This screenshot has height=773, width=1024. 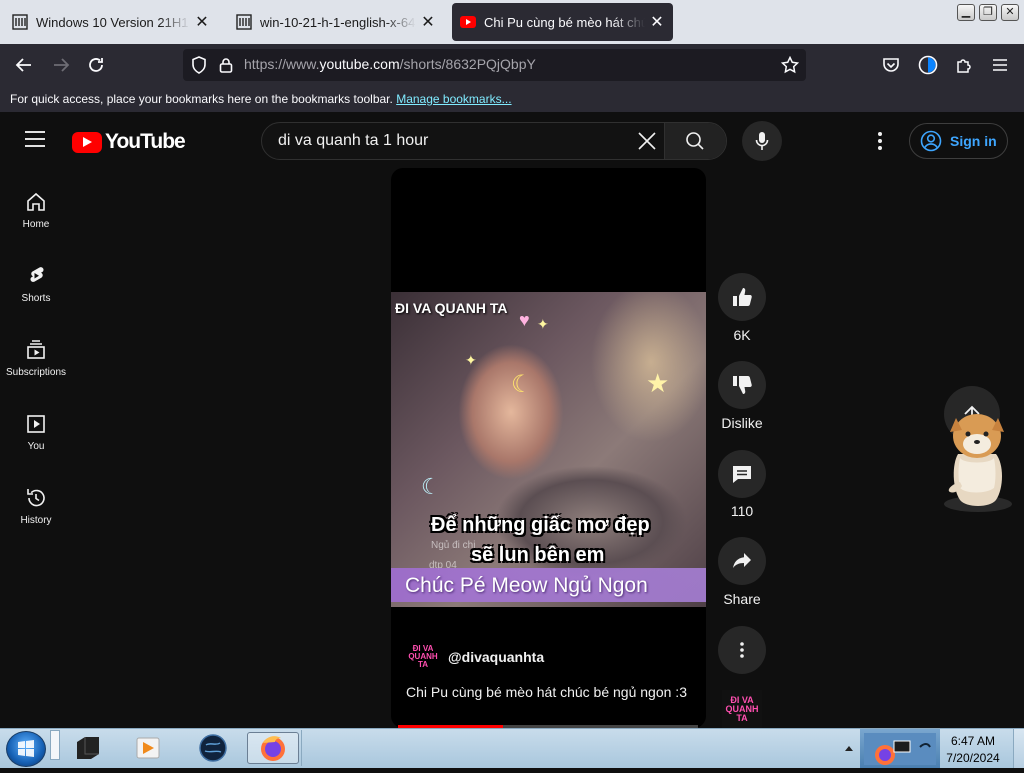 I want to click on subtitle-banner-text: Chúc Pé Meow Ngủ Ngon, so click(x=526, y=585).